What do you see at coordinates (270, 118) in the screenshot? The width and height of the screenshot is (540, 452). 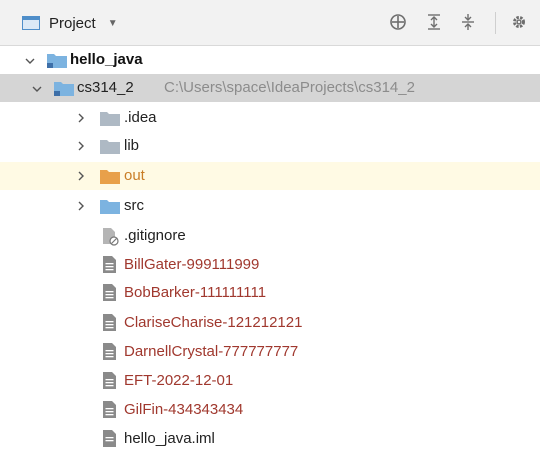 I see `tree-row-folder: .idea` at bounding box center [270, 118].